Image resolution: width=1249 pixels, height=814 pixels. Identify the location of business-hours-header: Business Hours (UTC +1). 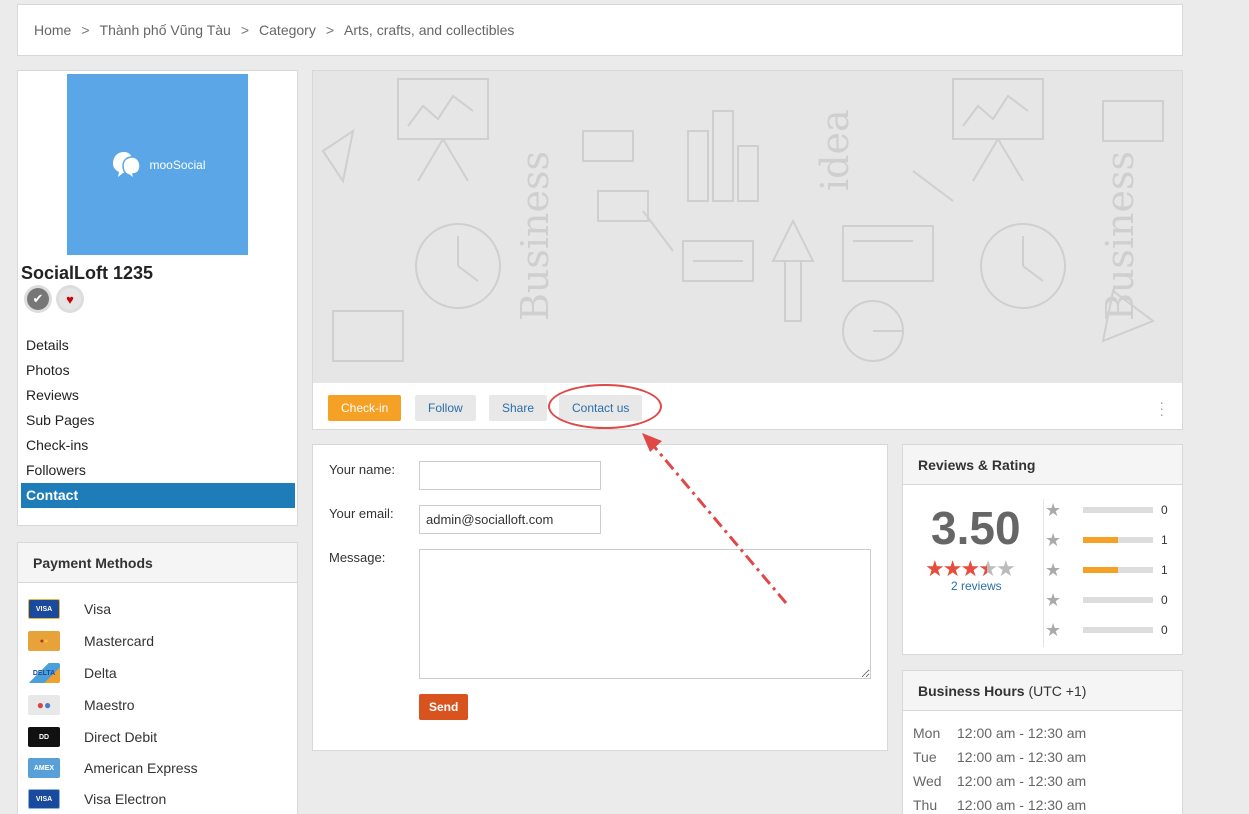
(1042, 691).